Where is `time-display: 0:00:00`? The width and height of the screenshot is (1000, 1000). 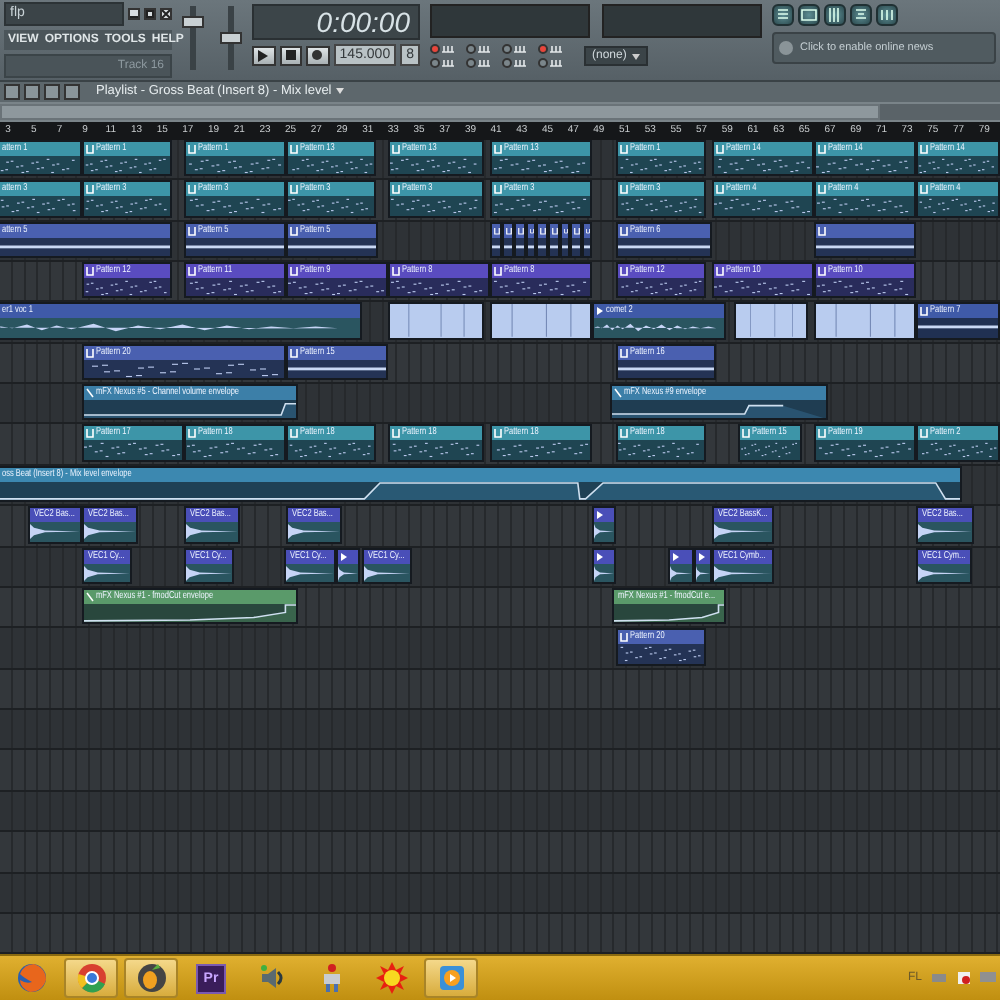 time-display: 0:00:00 is located at coordinates (336, 22).